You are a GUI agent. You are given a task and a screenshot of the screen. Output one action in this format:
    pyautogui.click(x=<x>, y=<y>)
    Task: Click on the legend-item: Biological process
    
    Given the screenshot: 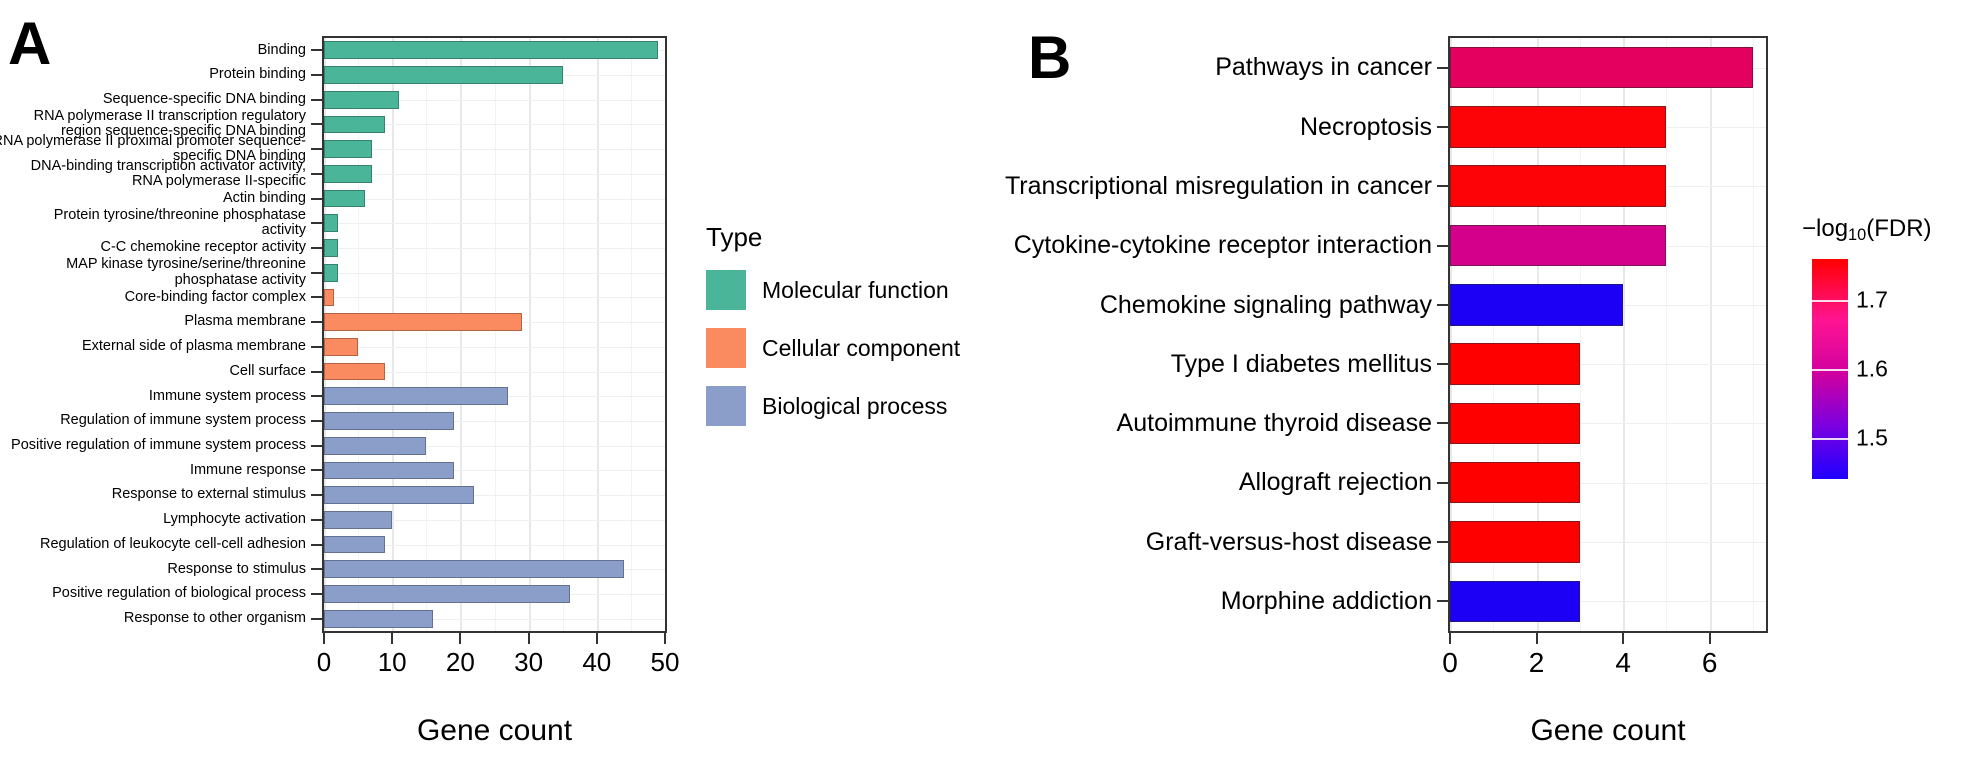 What is the action you would take?
    pyautogui.click(x=833, y=406)
    